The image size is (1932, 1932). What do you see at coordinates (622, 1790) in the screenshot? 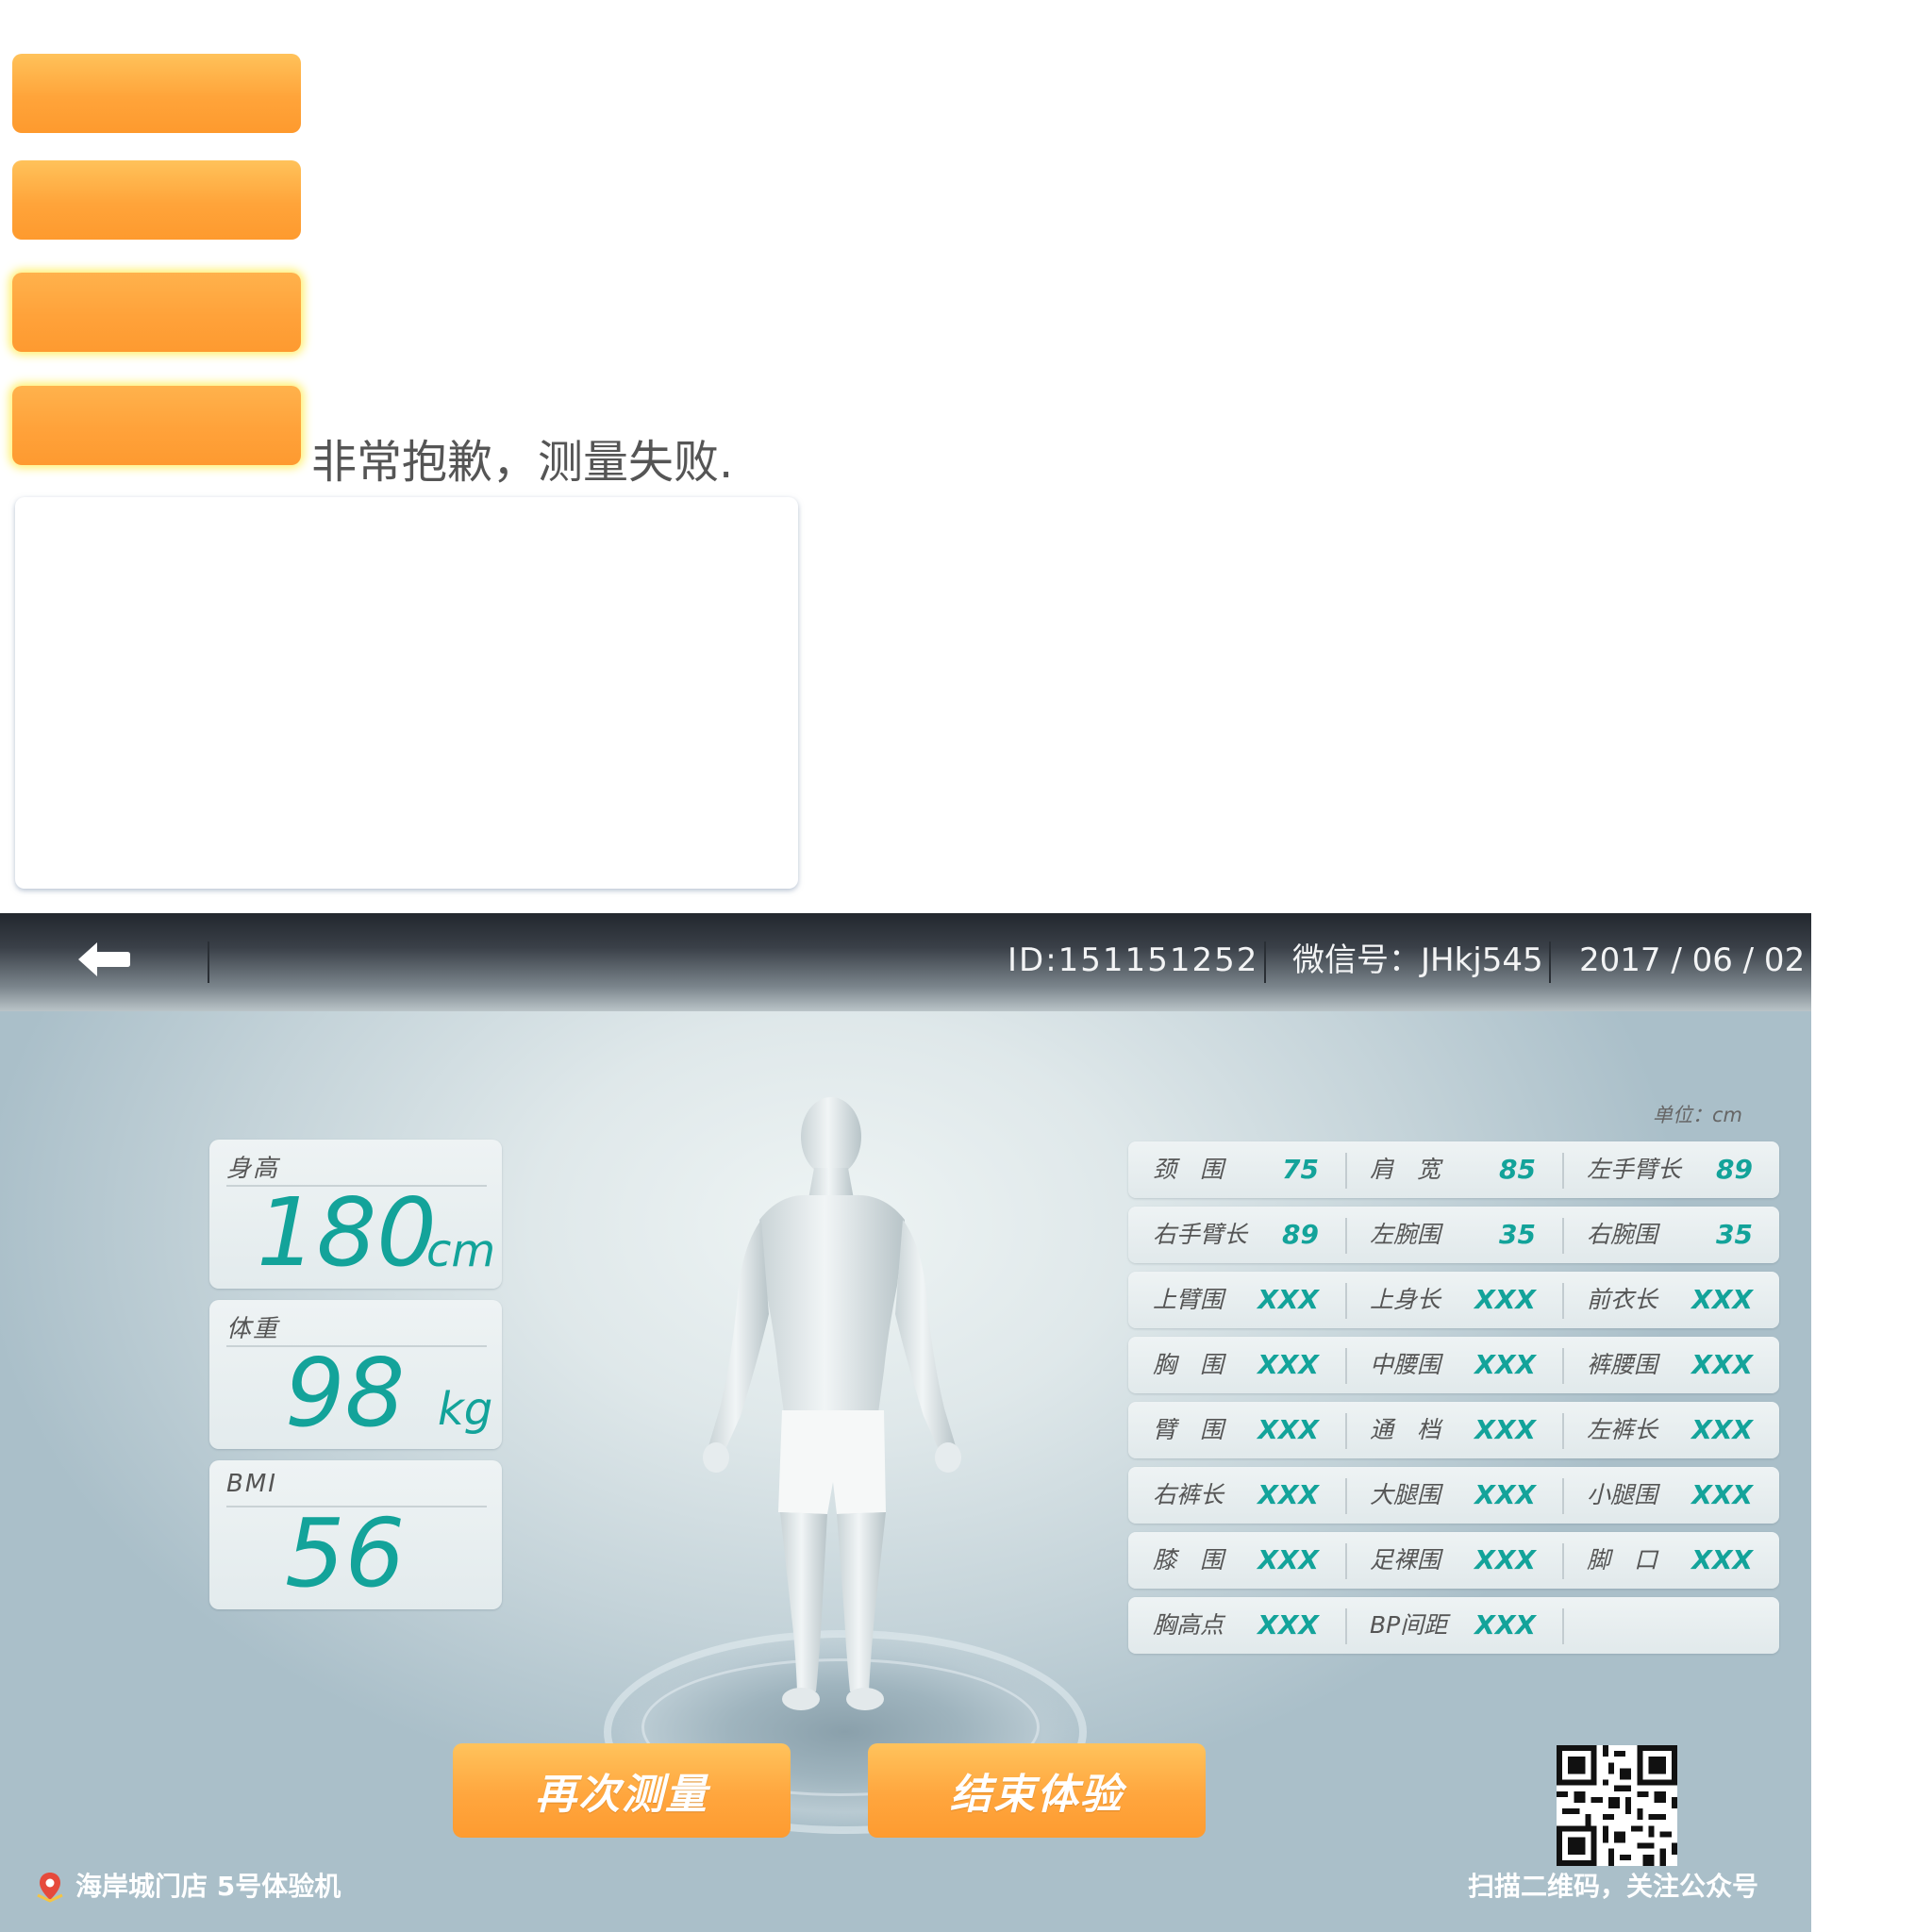
I see `remeasure-button: 再次测量` at bounding box center [622, 1790].